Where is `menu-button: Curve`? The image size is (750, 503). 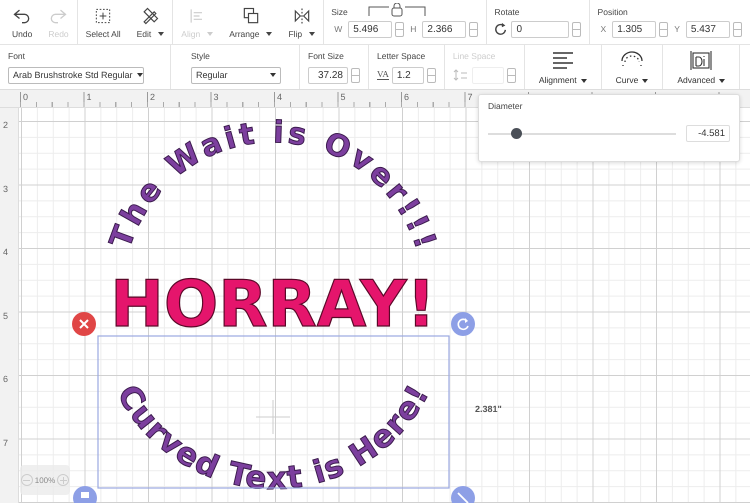
menu-button: Curve is located at coordinates (632, 67).